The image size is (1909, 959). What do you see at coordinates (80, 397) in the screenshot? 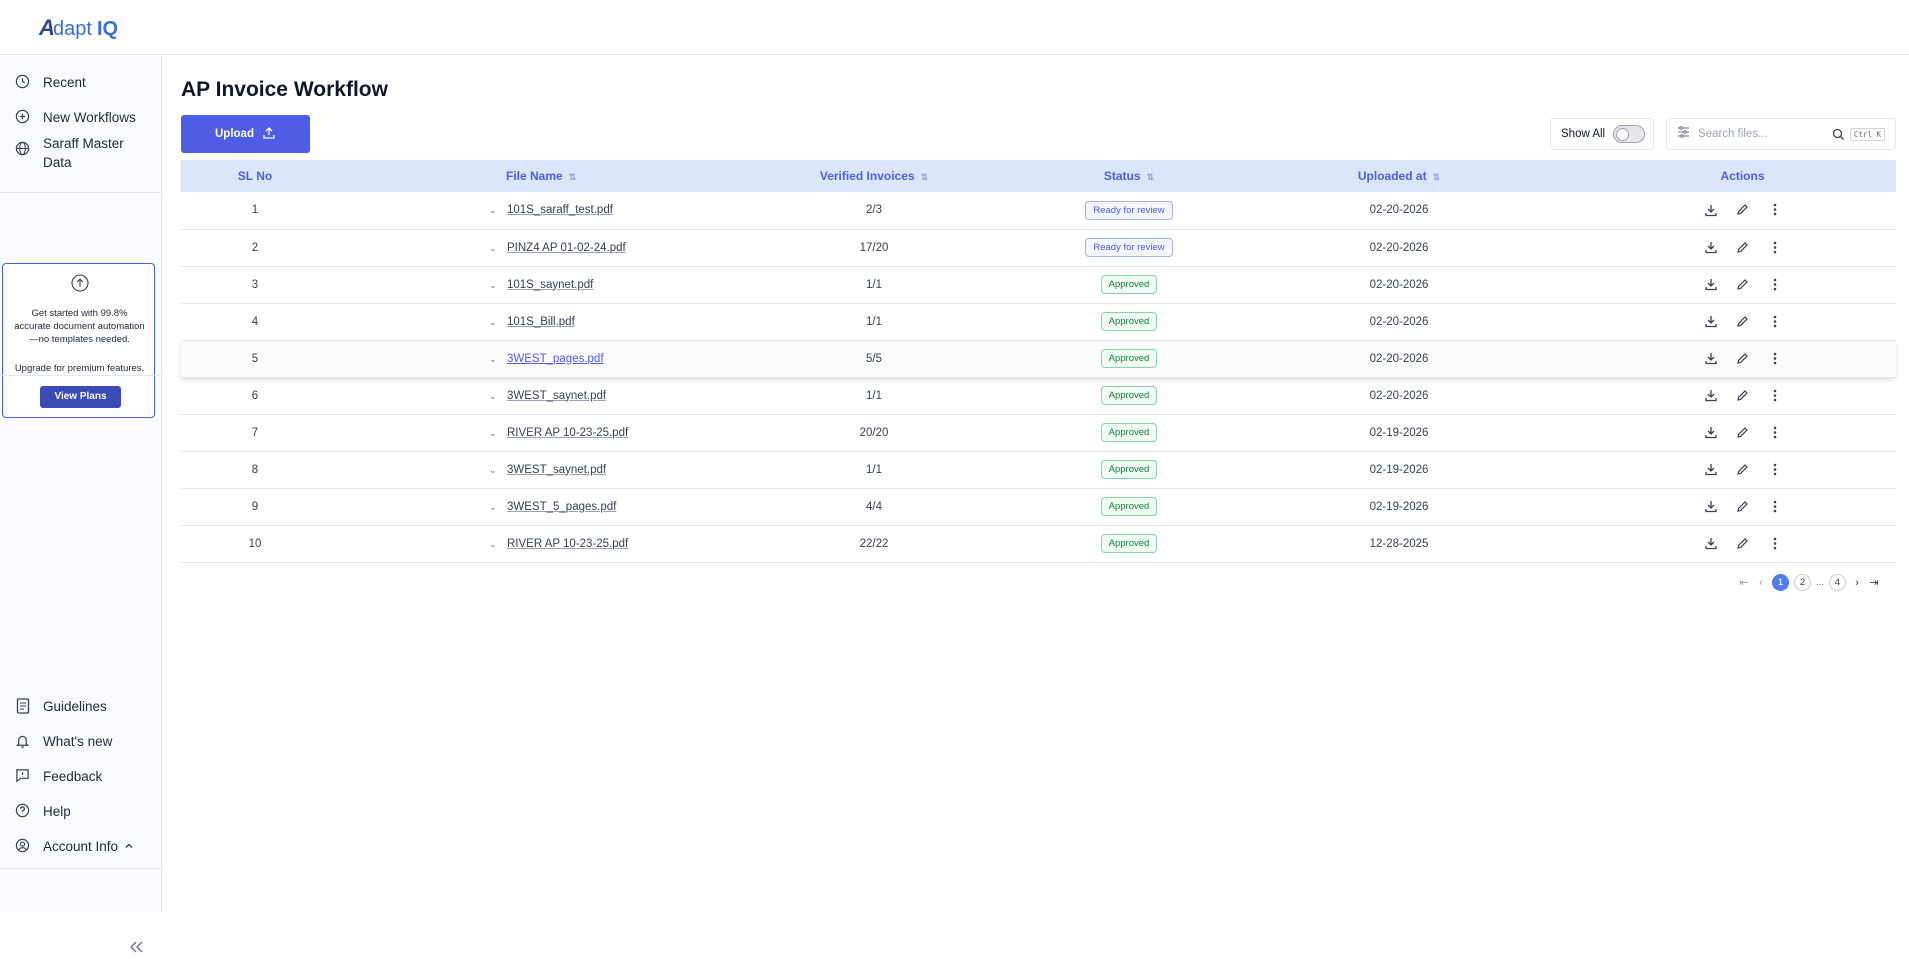
I see `view-plans-button: View Plans` at bounding box center [80, 397].